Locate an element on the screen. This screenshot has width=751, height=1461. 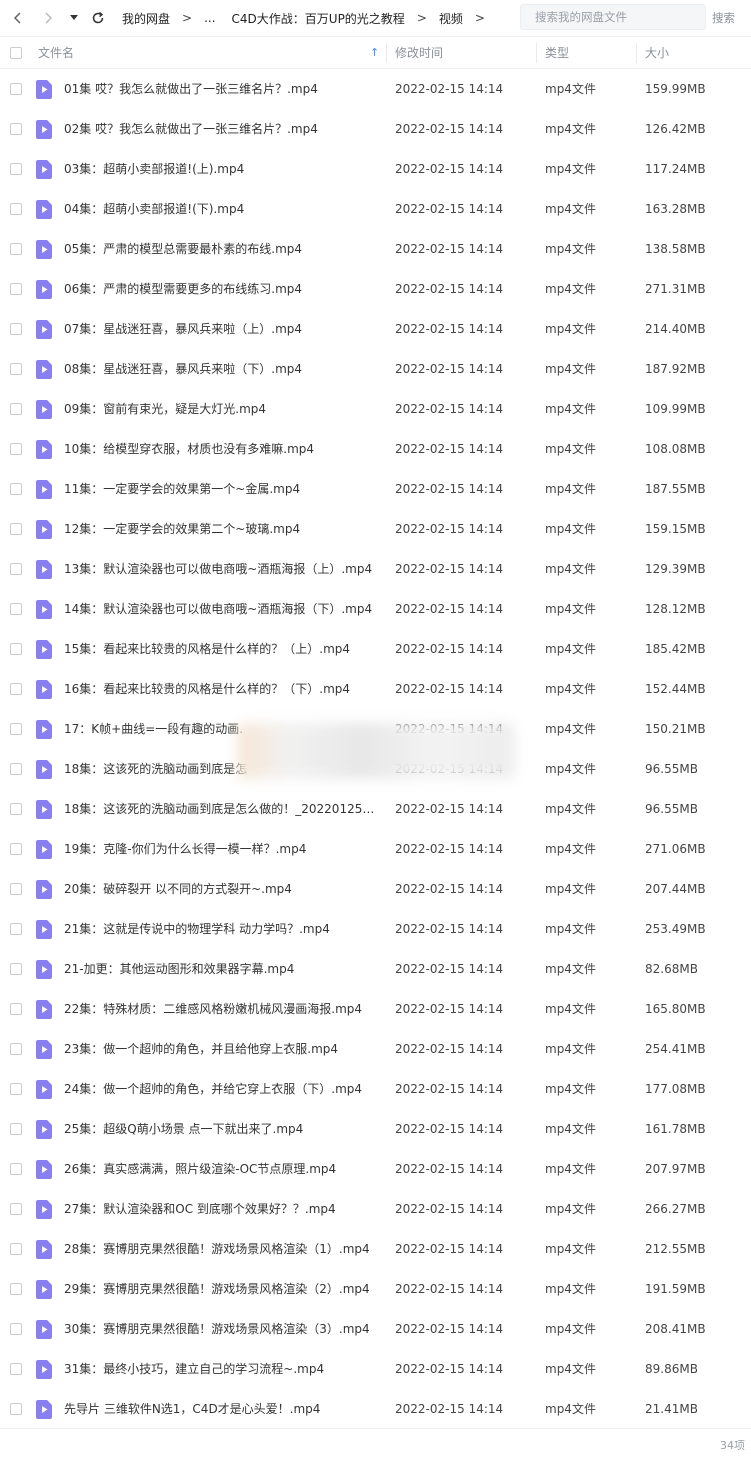
column-size: 大小 is located at coordinates (657, 52).